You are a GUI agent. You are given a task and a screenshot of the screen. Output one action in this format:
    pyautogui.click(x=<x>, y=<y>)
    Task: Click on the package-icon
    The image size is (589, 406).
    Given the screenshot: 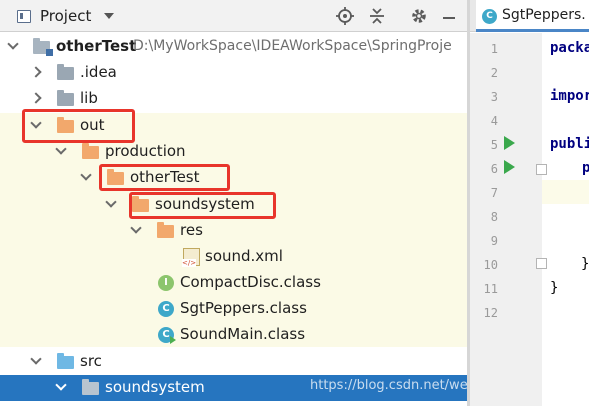 What is the action you would take?
    pyautogui.click(x=90, y=387)
    